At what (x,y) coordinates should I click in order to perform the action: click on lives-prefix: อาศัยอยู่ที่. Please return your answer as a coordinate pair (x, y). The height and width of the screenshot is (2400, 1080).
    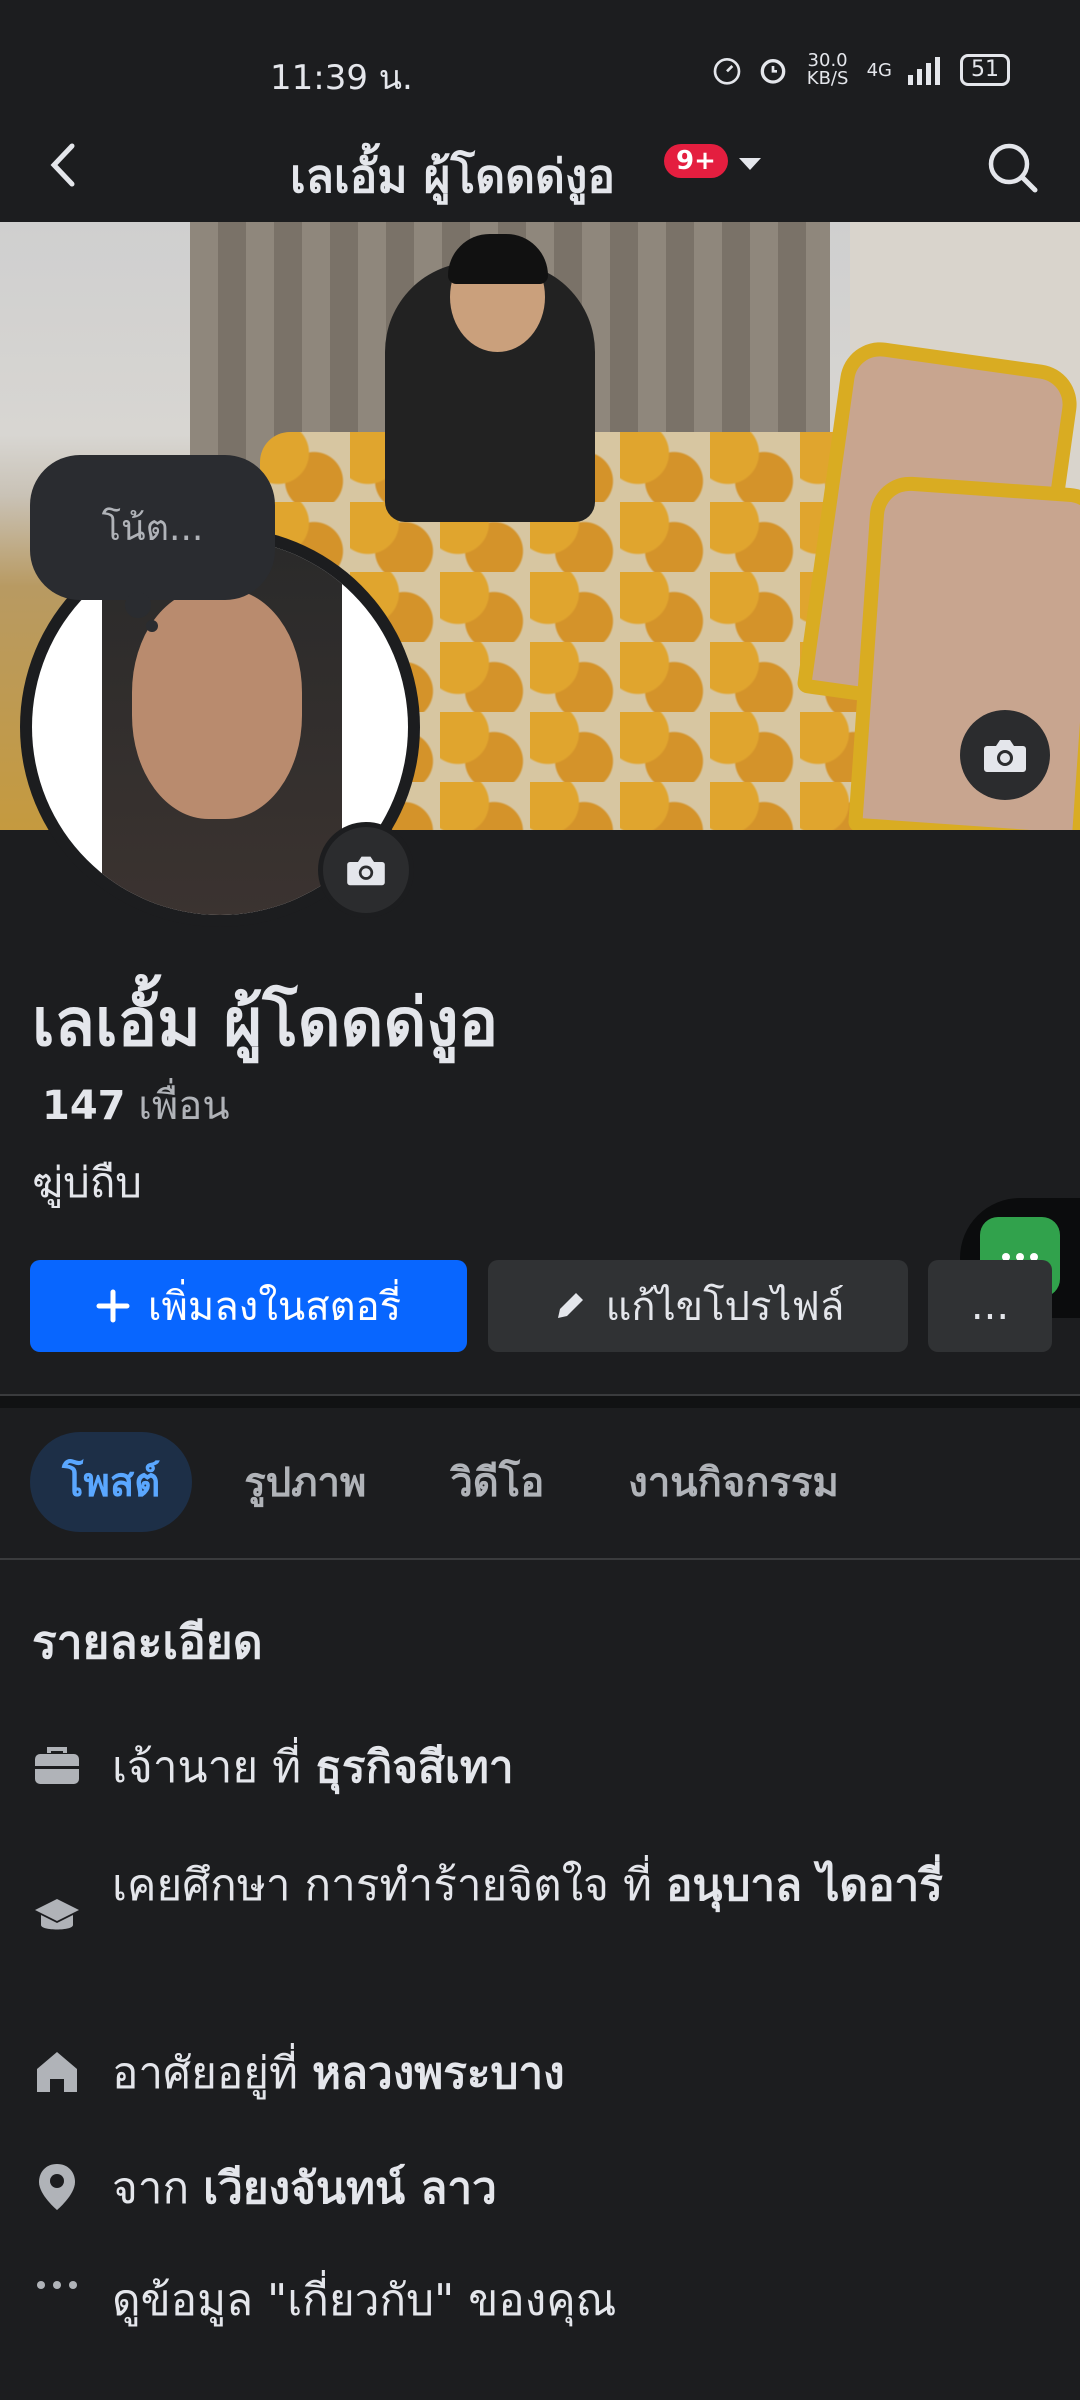
    Looking at the image, I should click on (212, 2073).